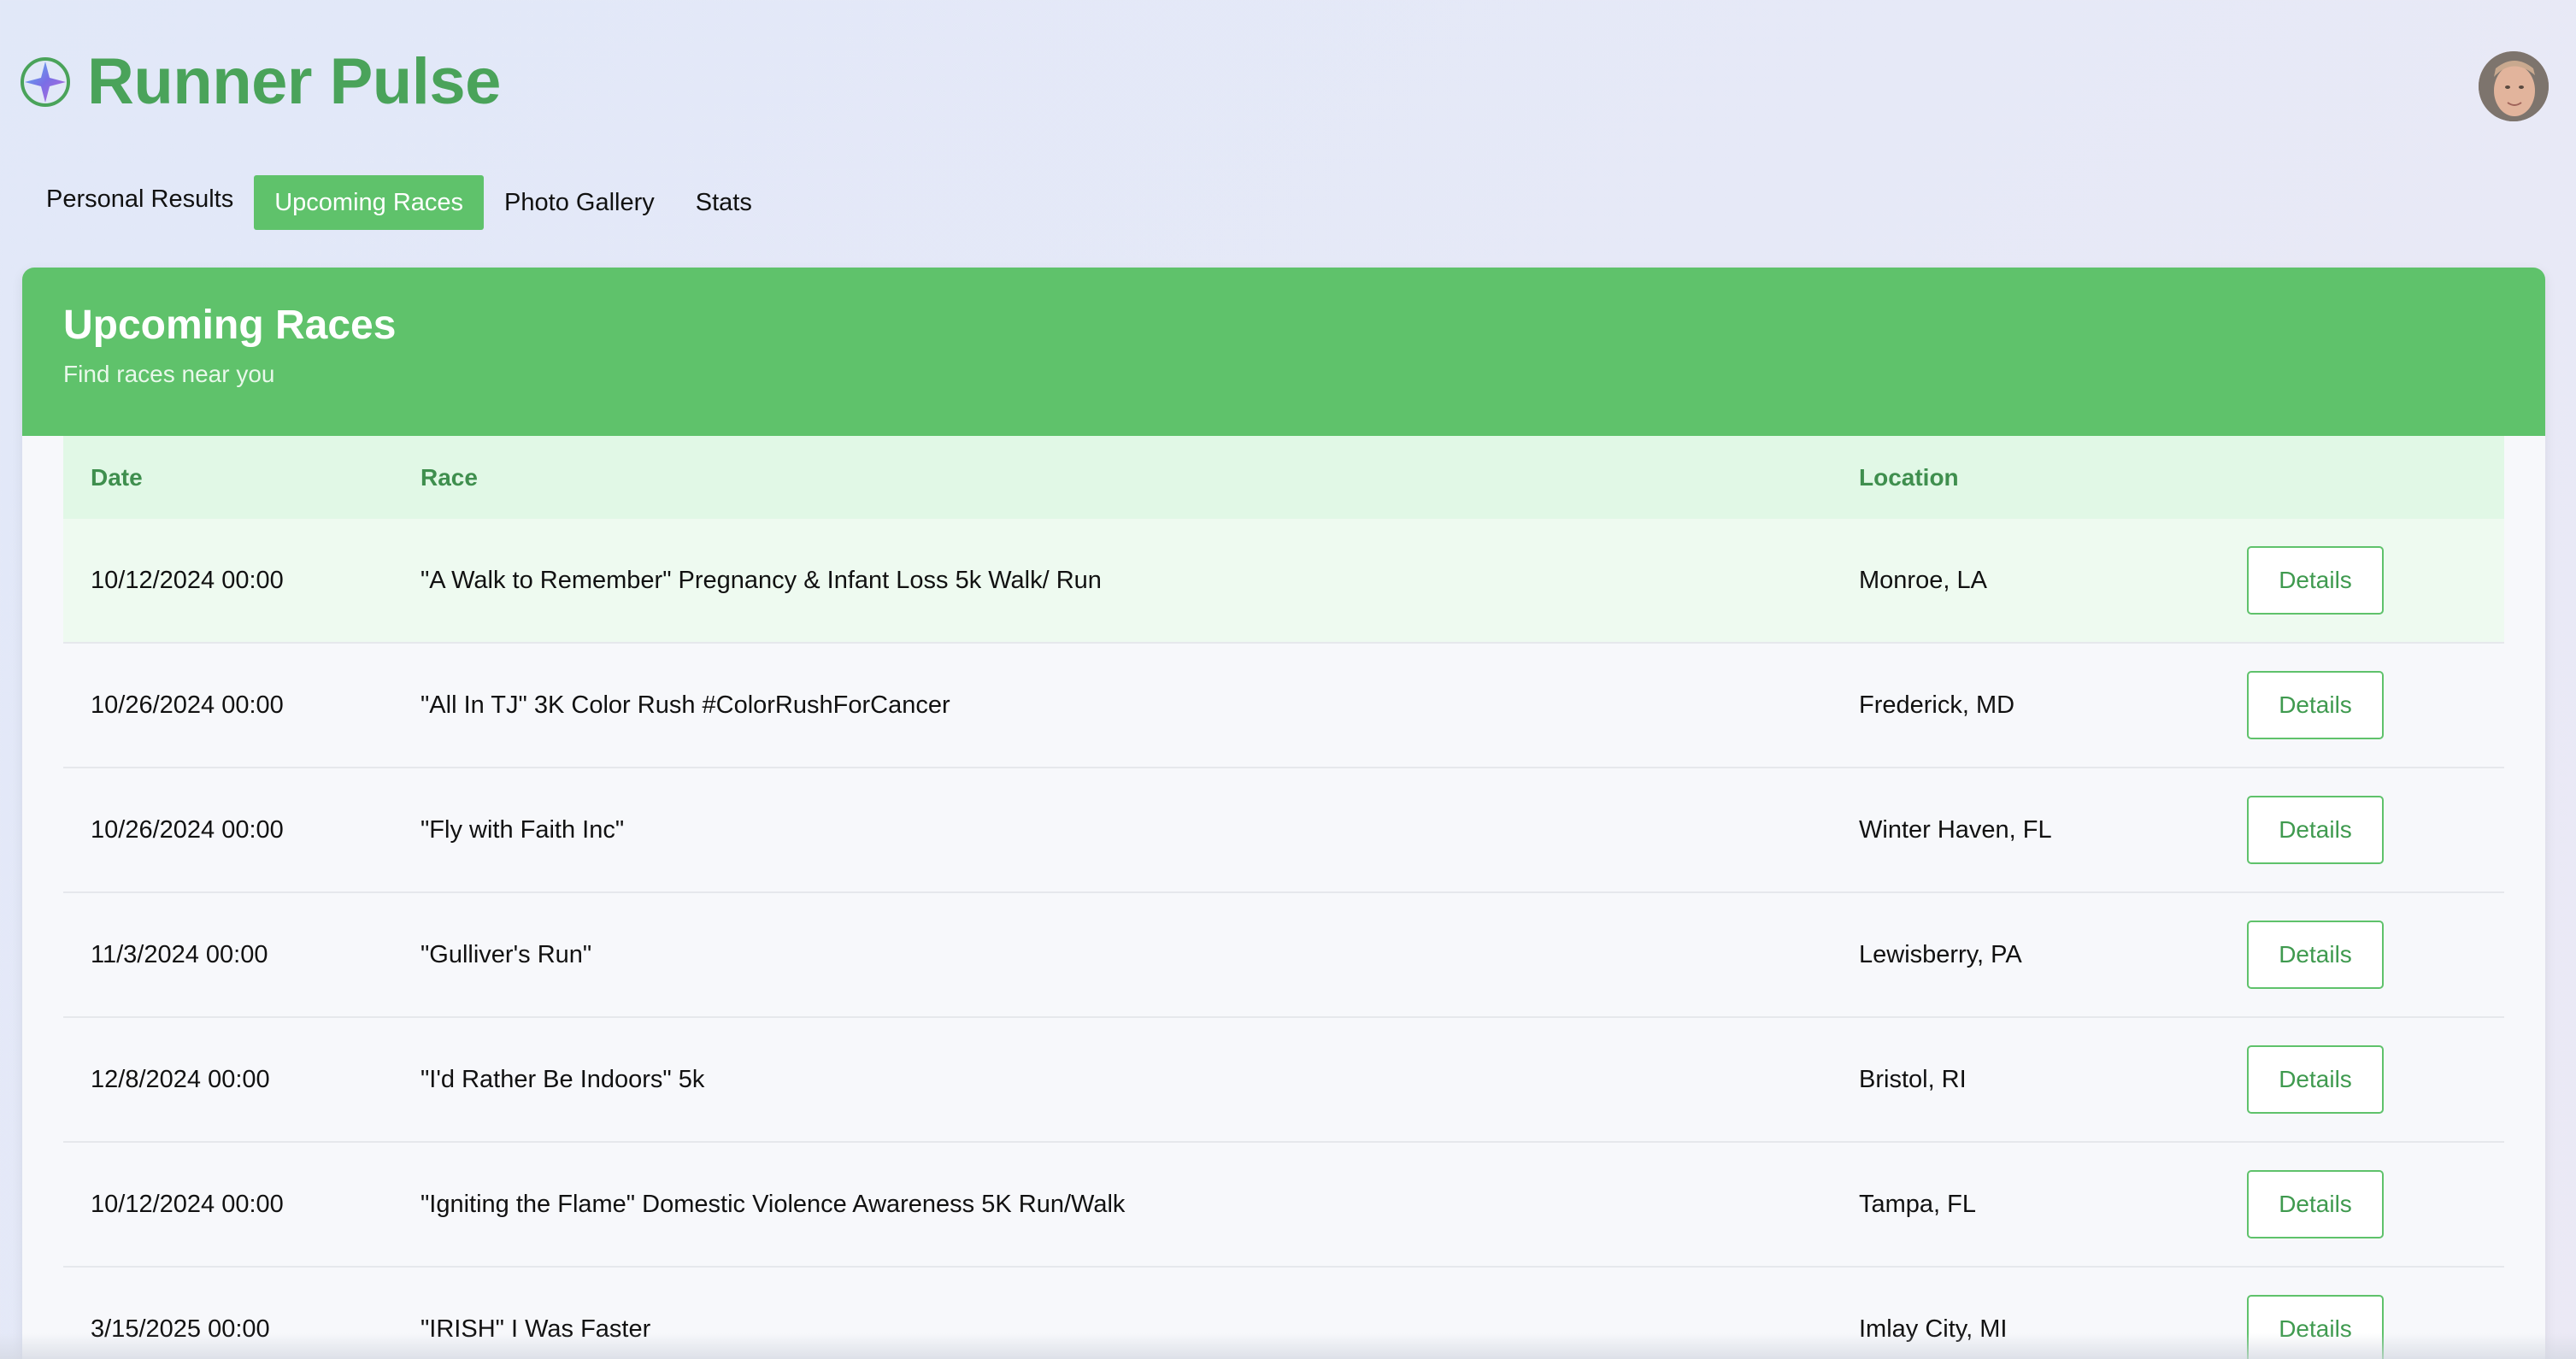 The image size is (2576, 1359). I want to click on app-logo: Runner Pulse, so click(260, 82).